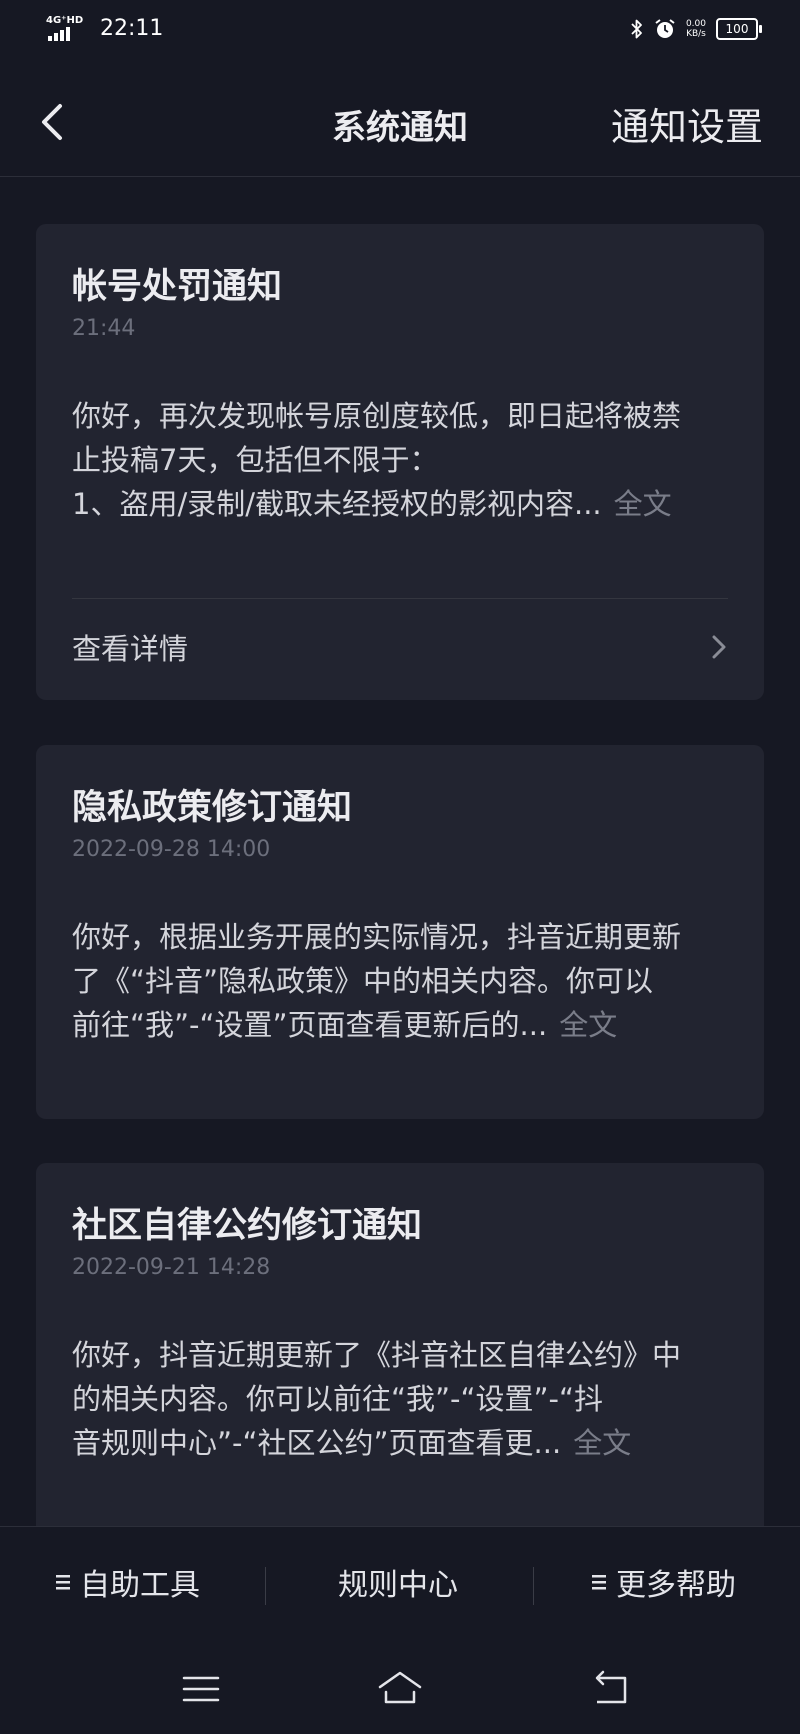  I want to click on hamburger-icon, so click(201, 1689).